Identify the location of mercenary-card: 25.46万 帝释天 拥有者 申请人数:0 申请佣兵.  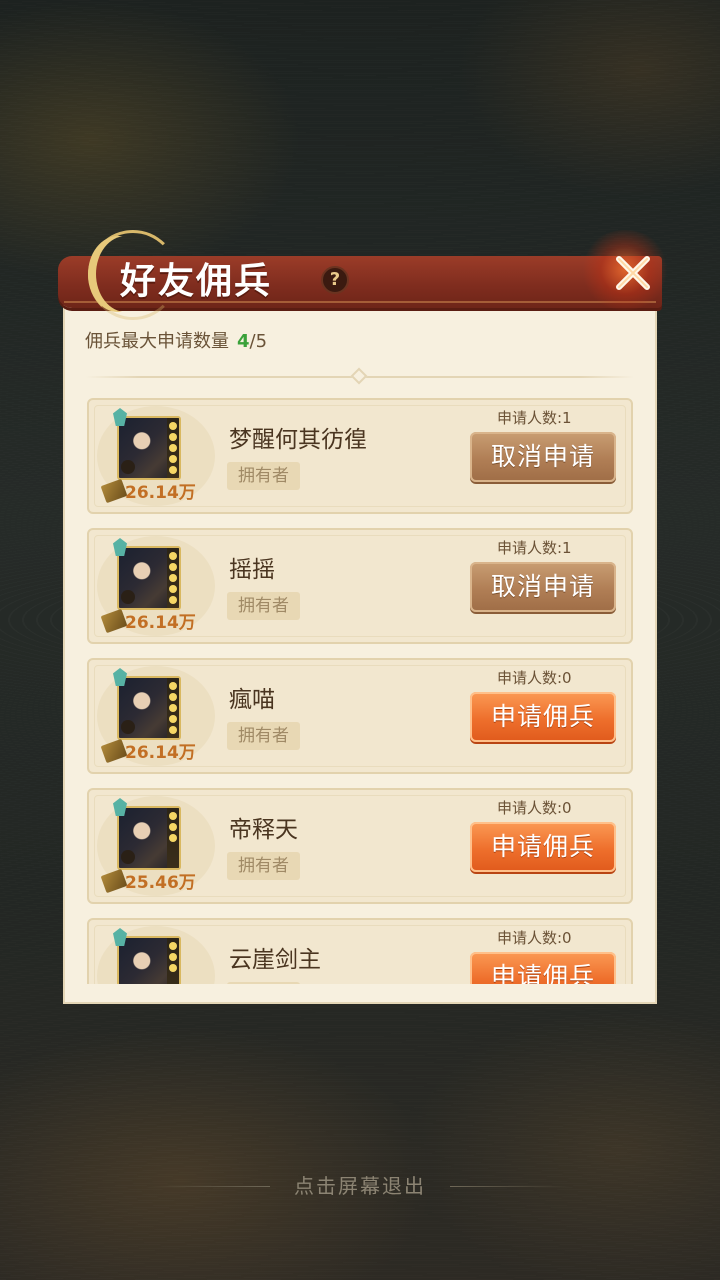
(360, 846).